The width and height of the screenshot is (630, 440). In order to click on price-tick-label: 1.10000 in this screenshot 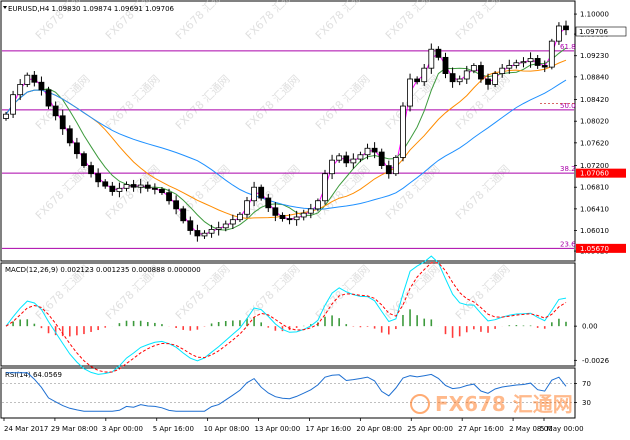, I will do `click(594, 15)`.